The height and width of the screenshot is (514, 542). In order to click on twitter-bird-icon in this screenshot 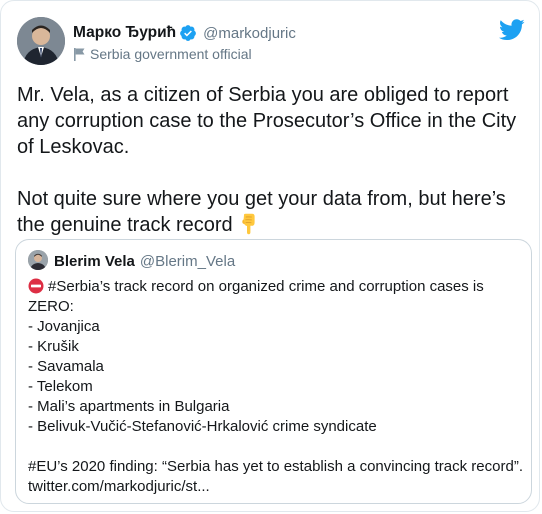, I will do `click(512, 30)`.